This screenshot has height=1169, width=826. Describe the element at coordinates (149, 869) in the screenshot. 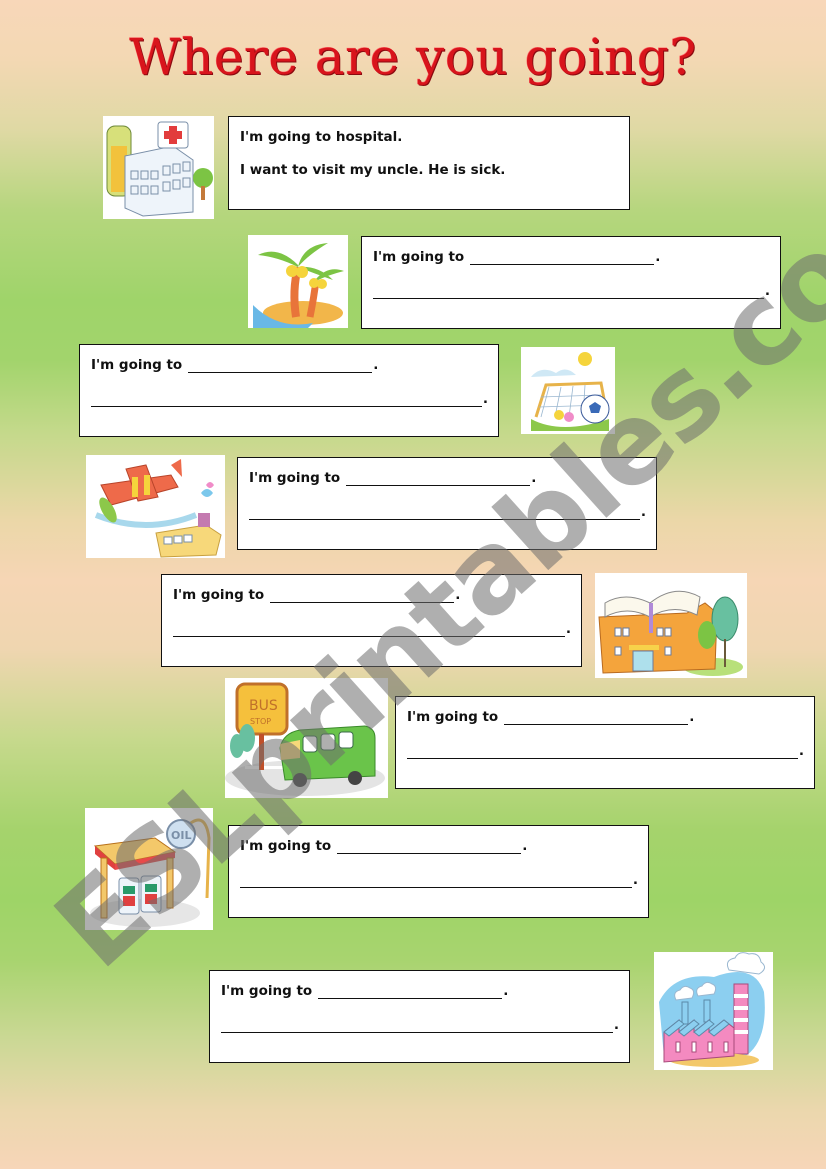

I see `gas-station-icon: OIL` at that location.